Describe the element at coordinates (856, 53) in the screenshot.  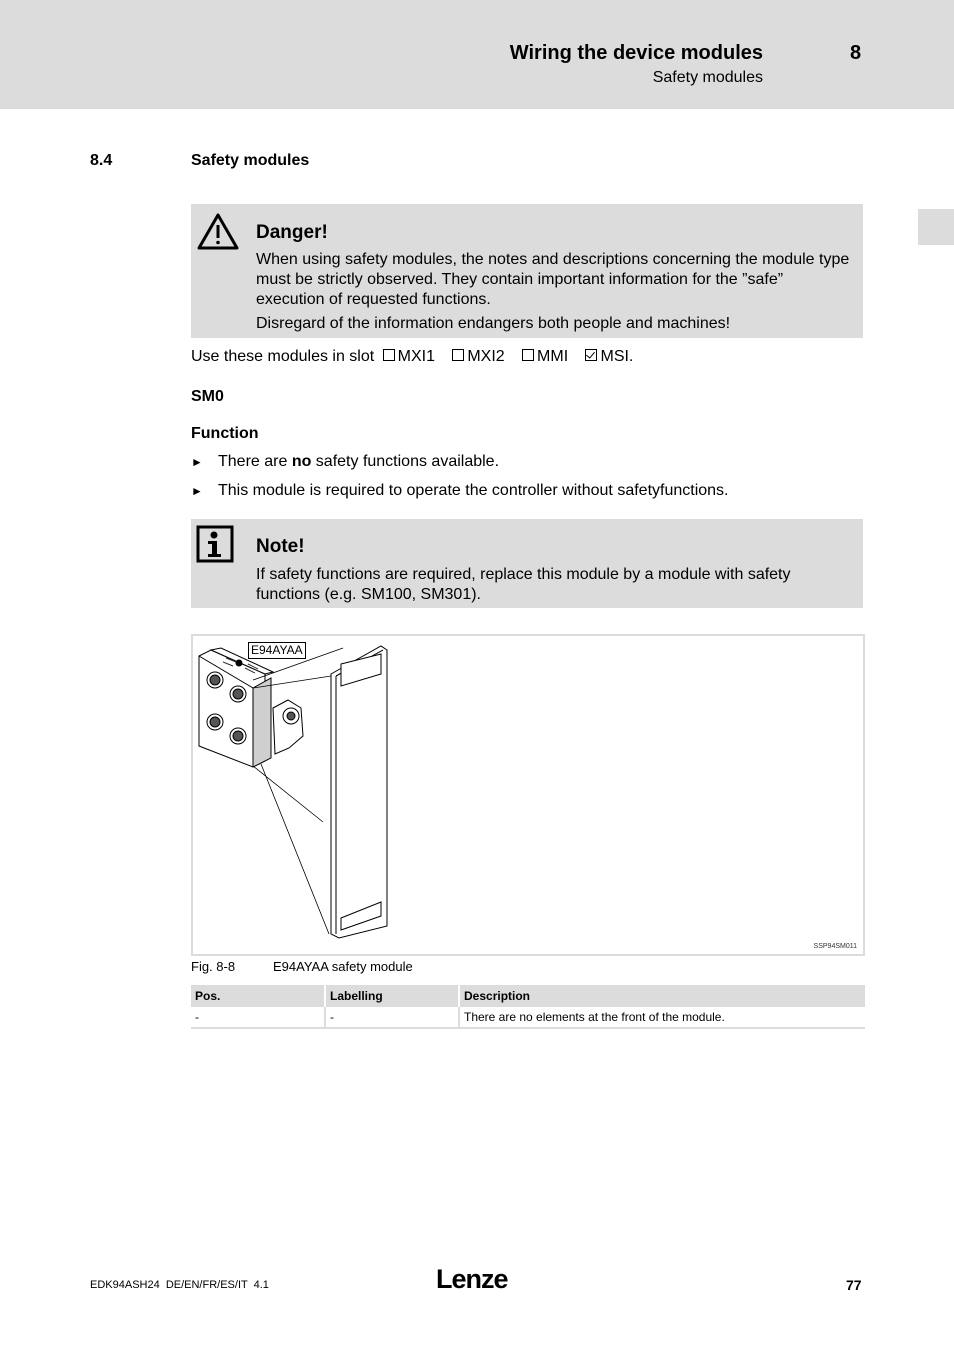
I see `chapter-number: 8` at that location.